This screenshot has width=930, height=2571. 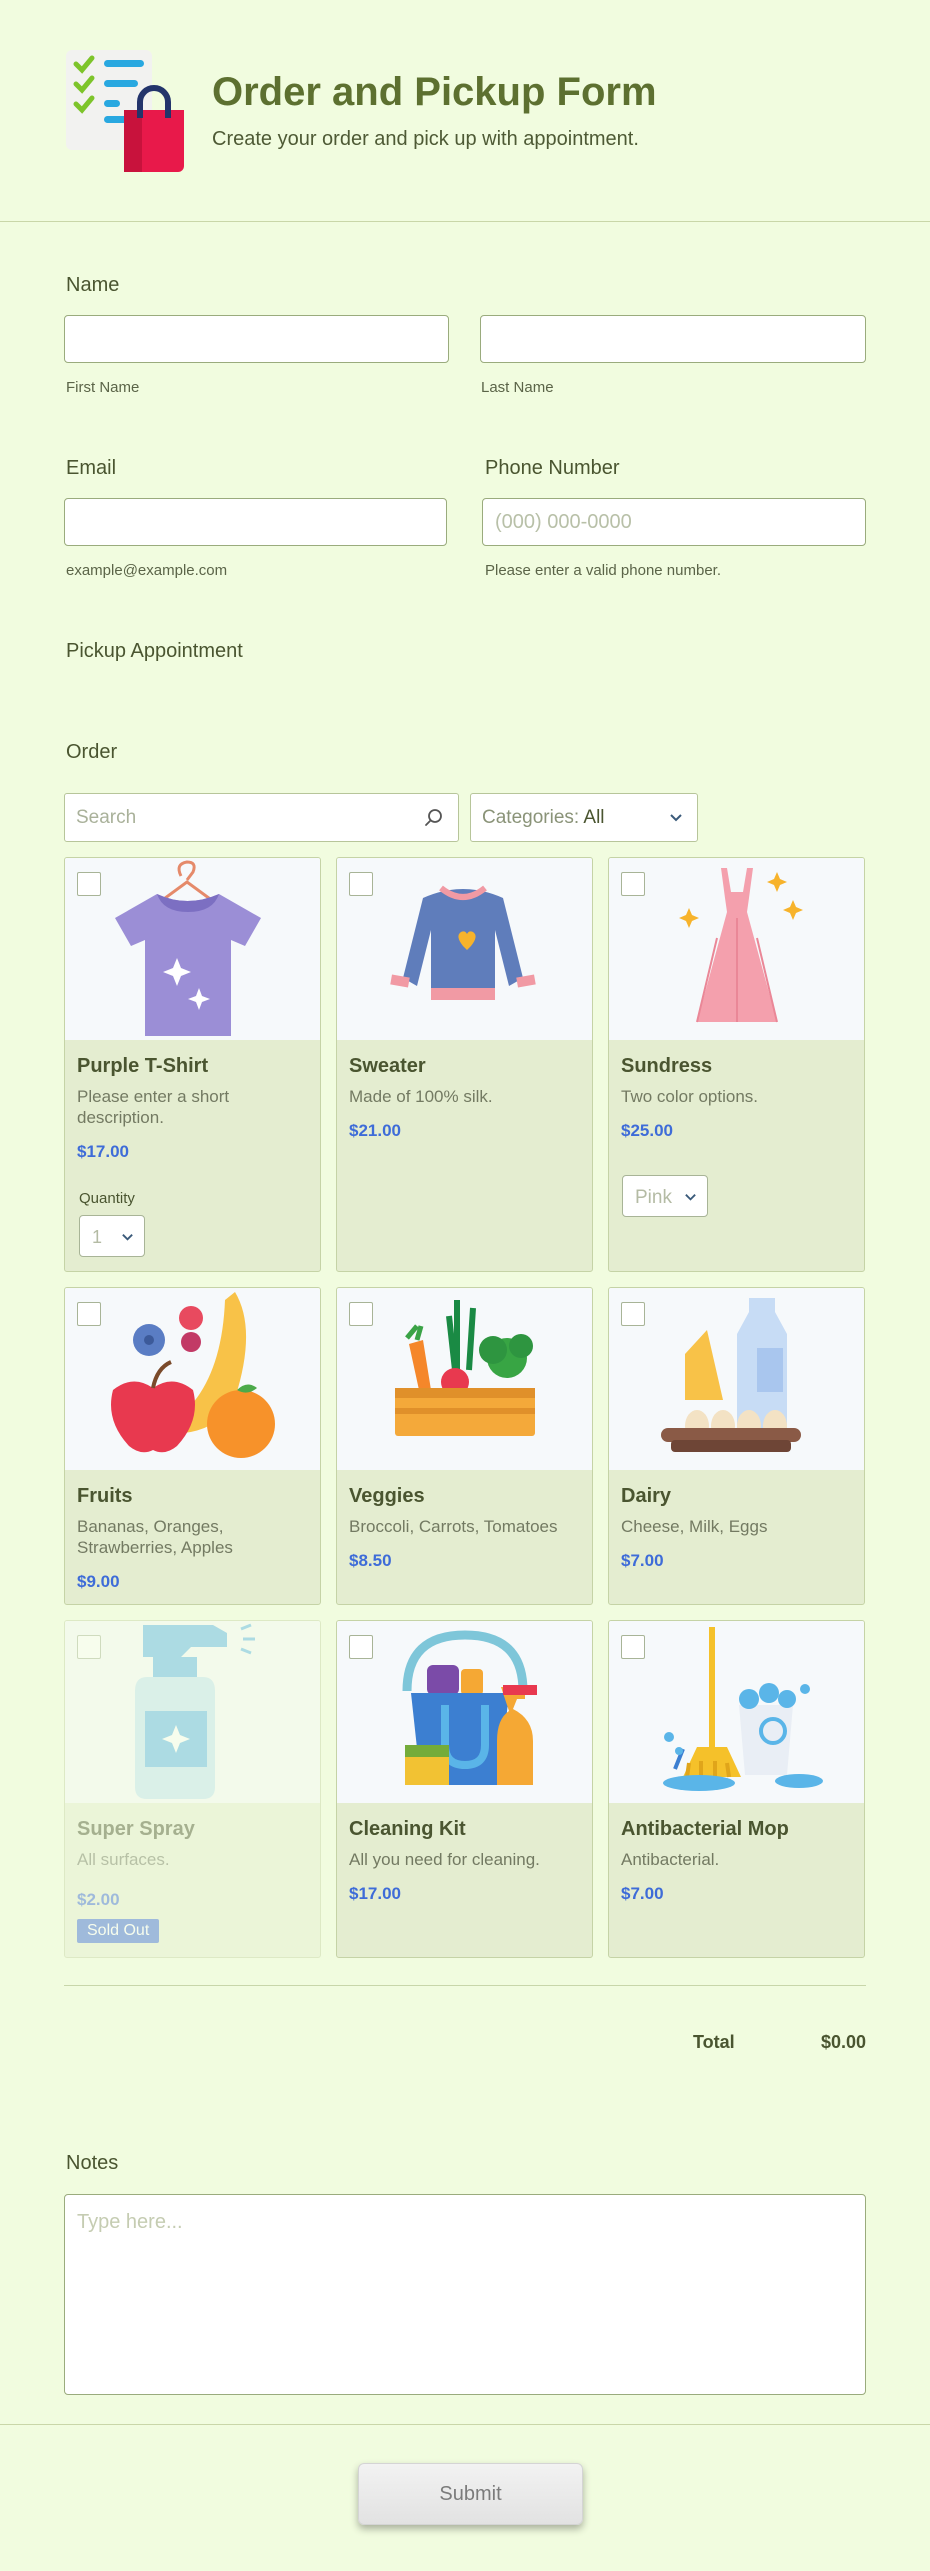 I want to click on color-select: Pink, so click(x=665, y=1196).